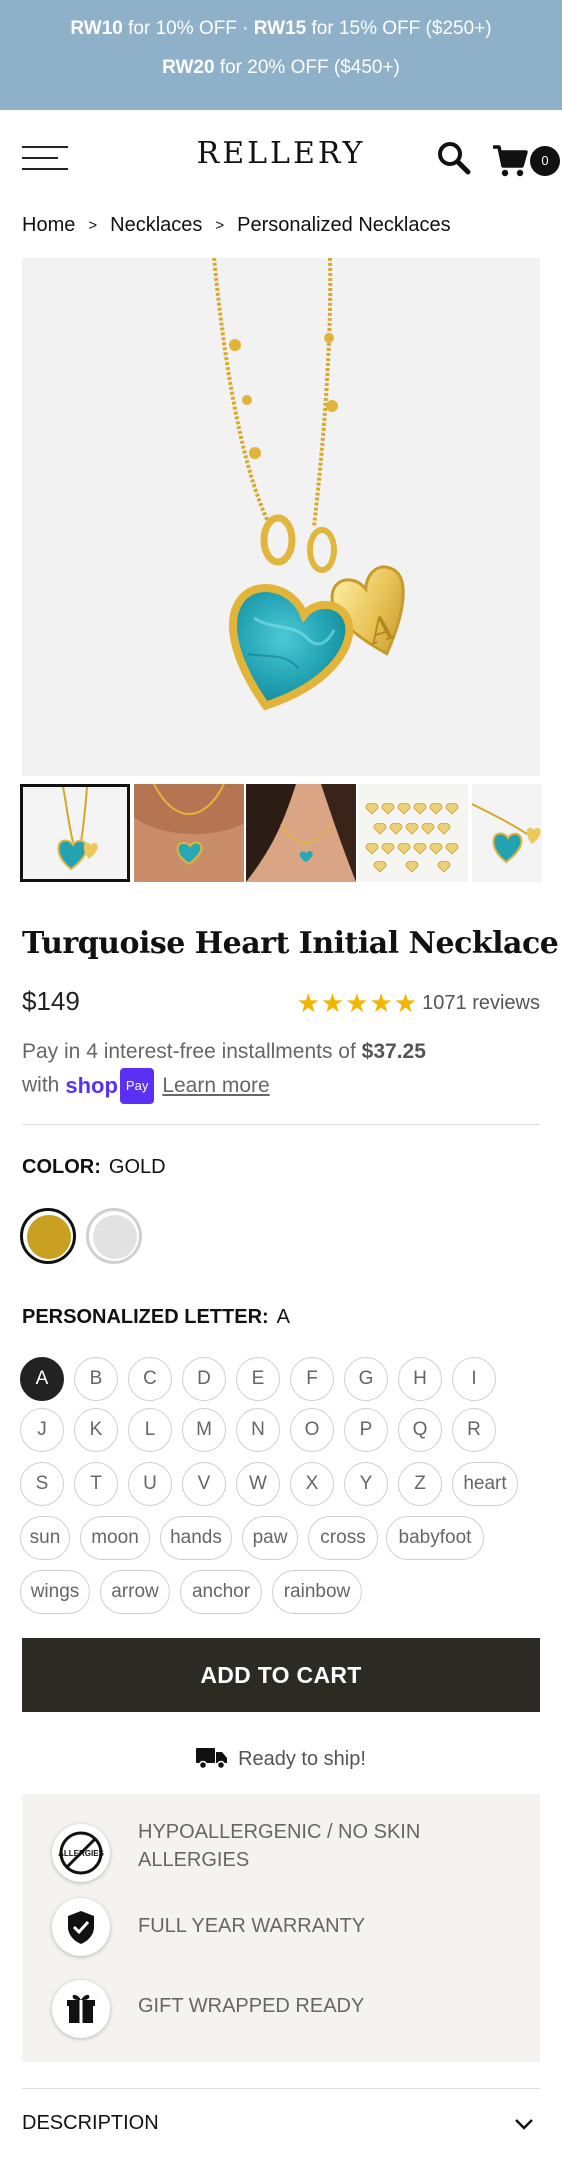 The width and height of the screenshot is (562, 2160). Describe the element at coordinates (51, 1001) in the screenshot. I see `product-price: $149` at that location.